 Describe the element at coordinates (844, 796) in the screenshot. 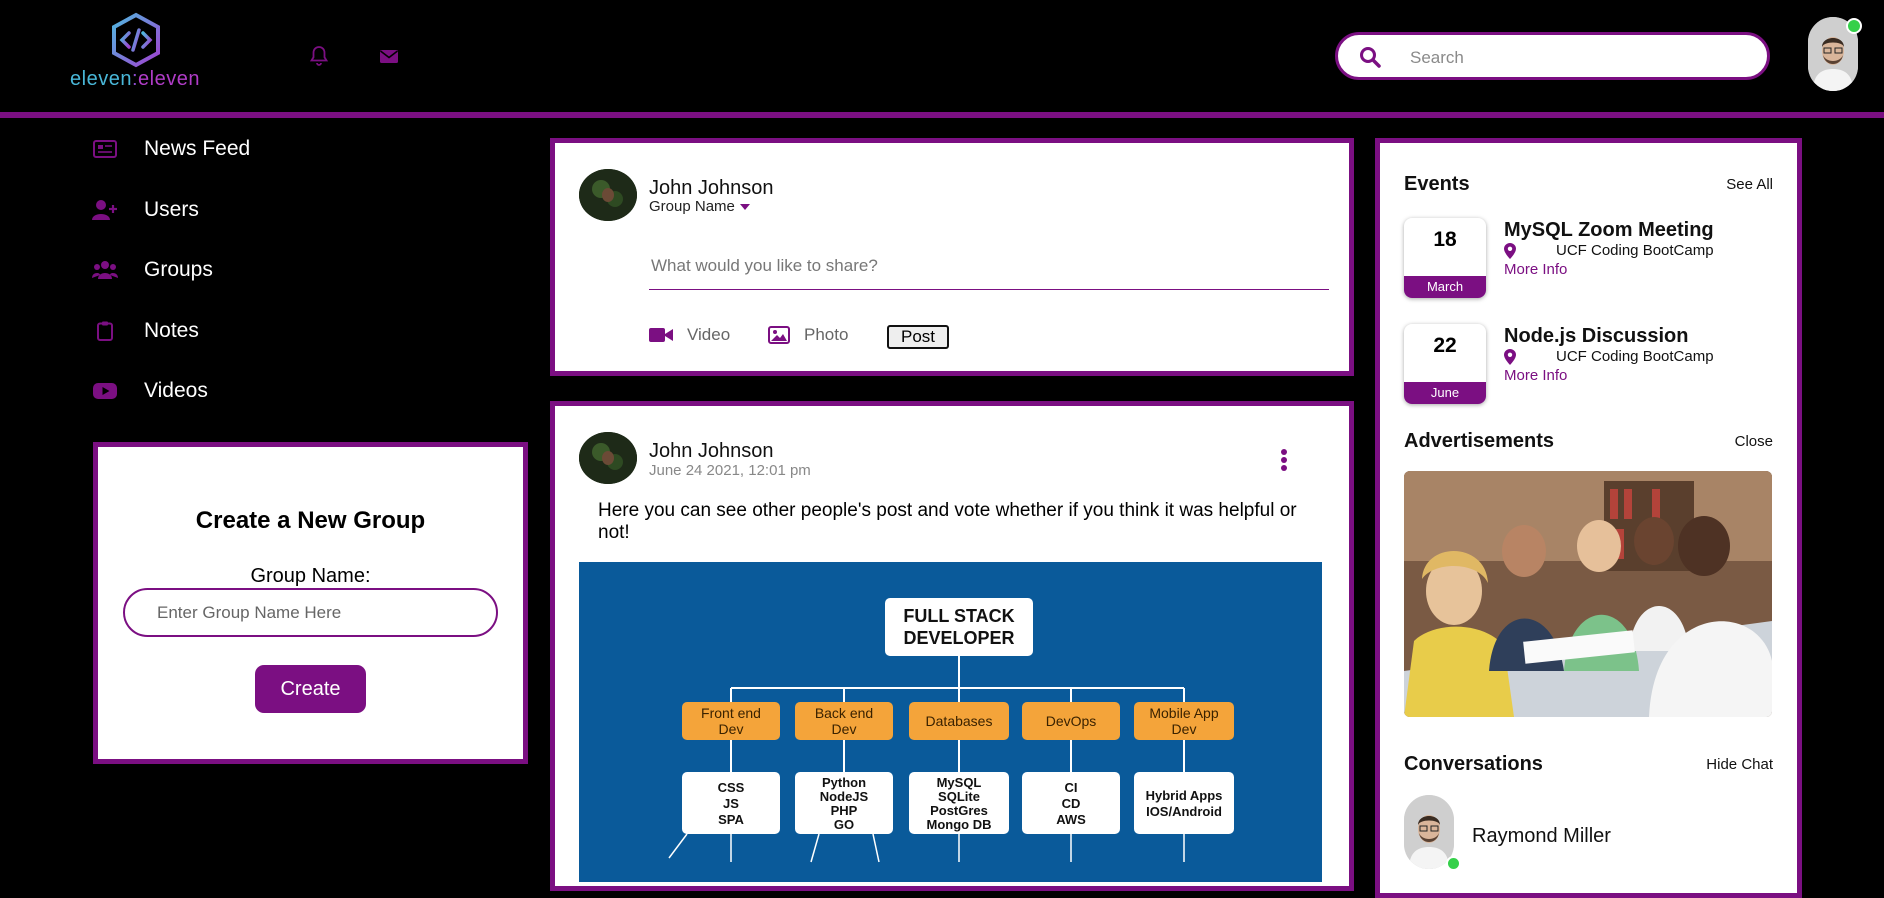

I see `diagram-item: NodeJS` at that location.